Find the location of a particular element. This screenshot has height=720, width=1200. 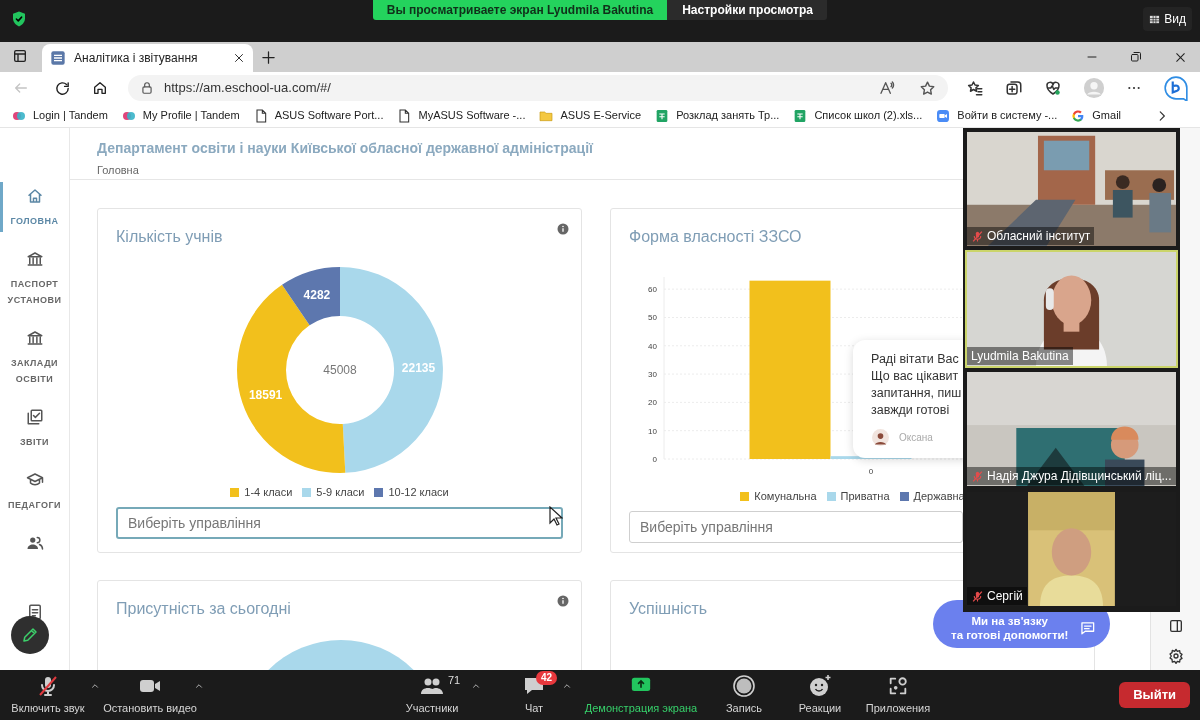

cursor-icon is located at coordinates (556, 516).